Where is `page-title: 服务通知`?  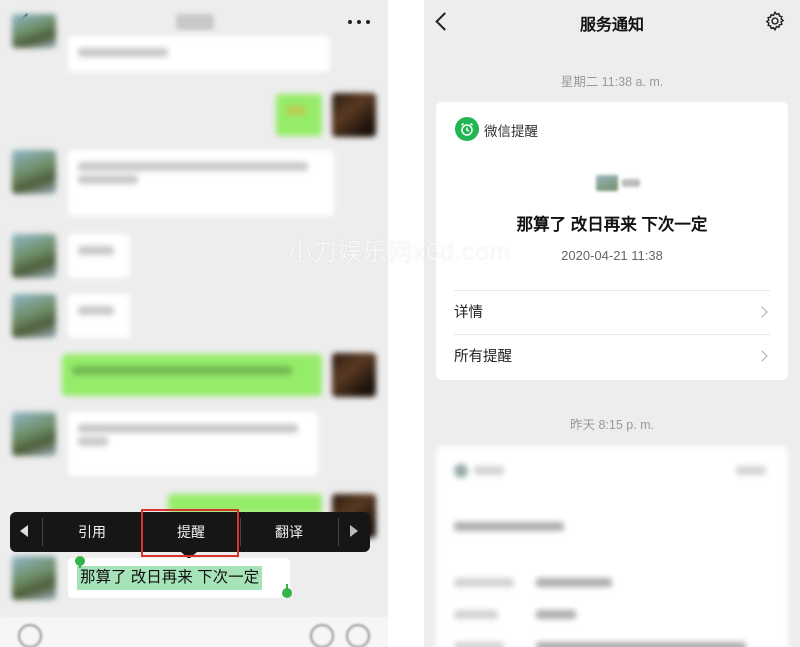 page-title: 服务通知 is located at coordinates (611, 25).